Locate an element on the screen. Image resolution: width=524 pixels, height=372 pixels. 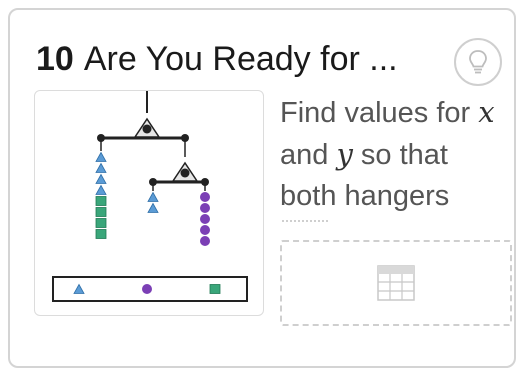
lesson-number: 10 is located at coordinates (55, 58).